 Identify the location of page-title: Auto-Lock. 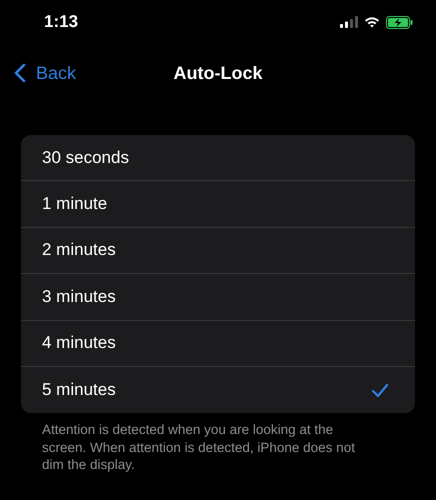
(218, 73).